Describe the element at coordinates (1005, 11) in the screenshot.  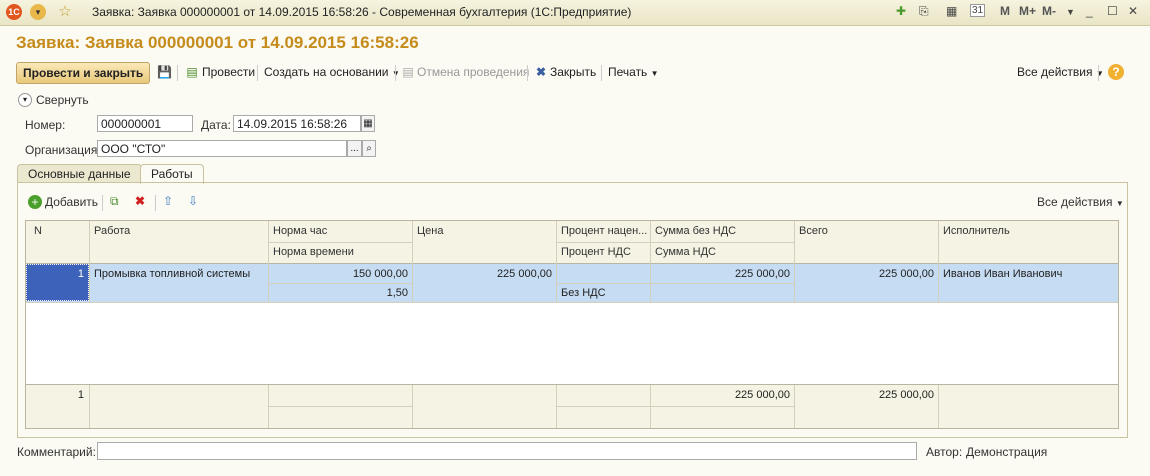
I see `memory-button: M` at that location.